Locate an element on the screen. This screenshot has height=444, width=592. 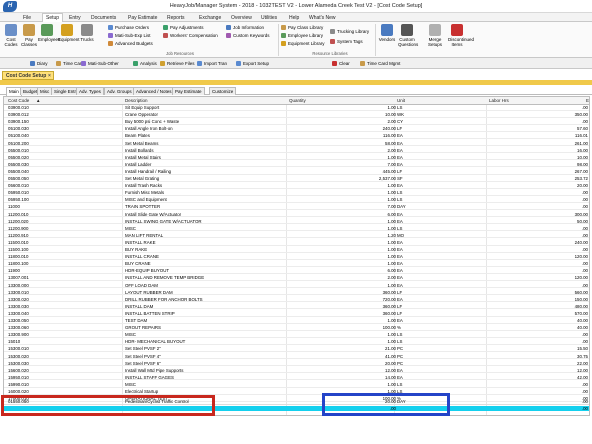
tab-adv-types: Adv. Types is located at coordinates (90, 91).